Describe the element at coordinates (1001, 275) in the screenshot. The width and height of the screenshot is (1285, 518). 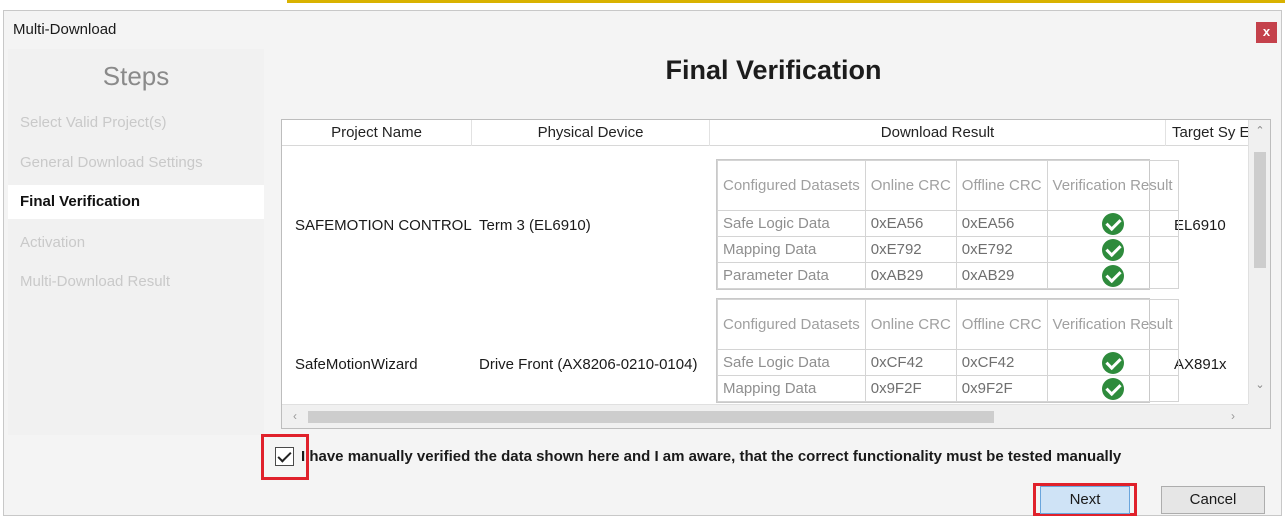
I see `offline-crc: 0xAB29` at that location.